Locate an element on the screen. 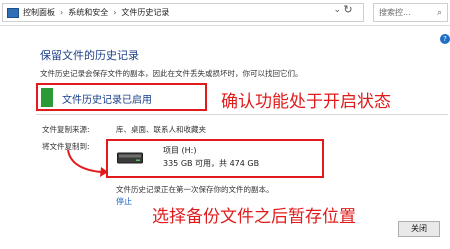  drive-space: 335 GB 可用，共 474 GB is located at coordinates (211, 163).